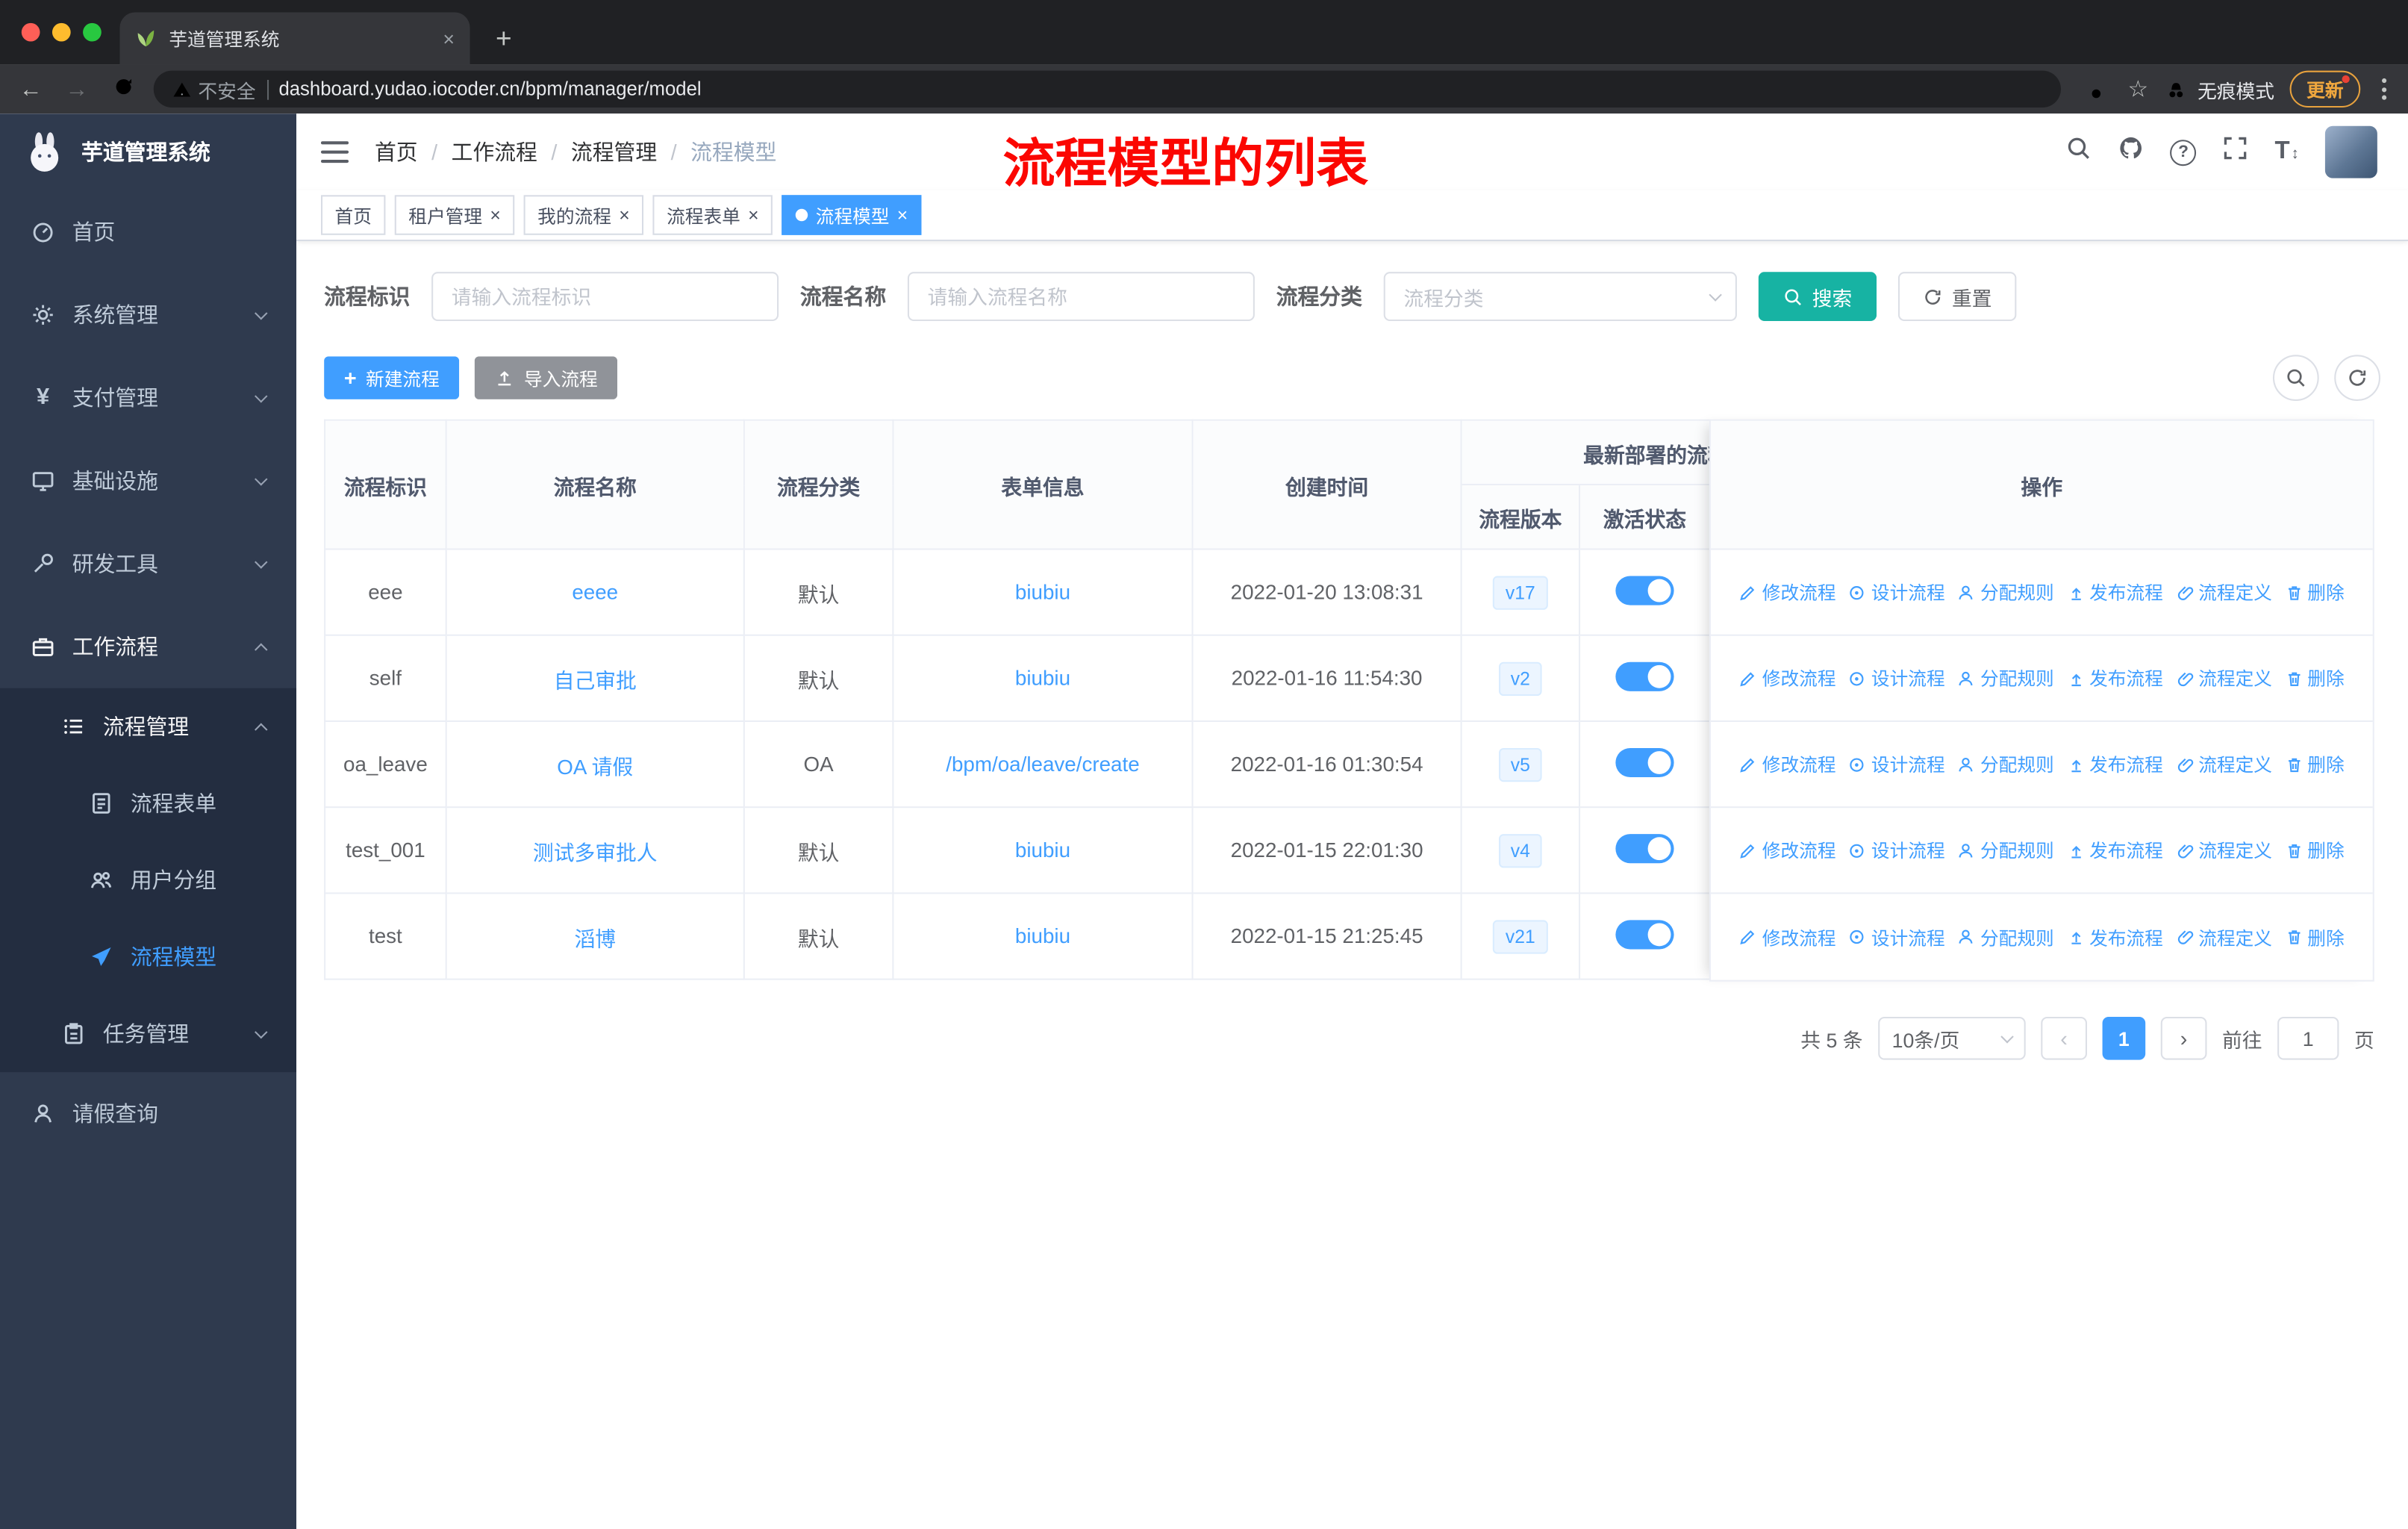  What do you see at coordinates (595, 939) in the screenshot?
I see `process-name-link: 滔博` at bounding box center [595, 939].